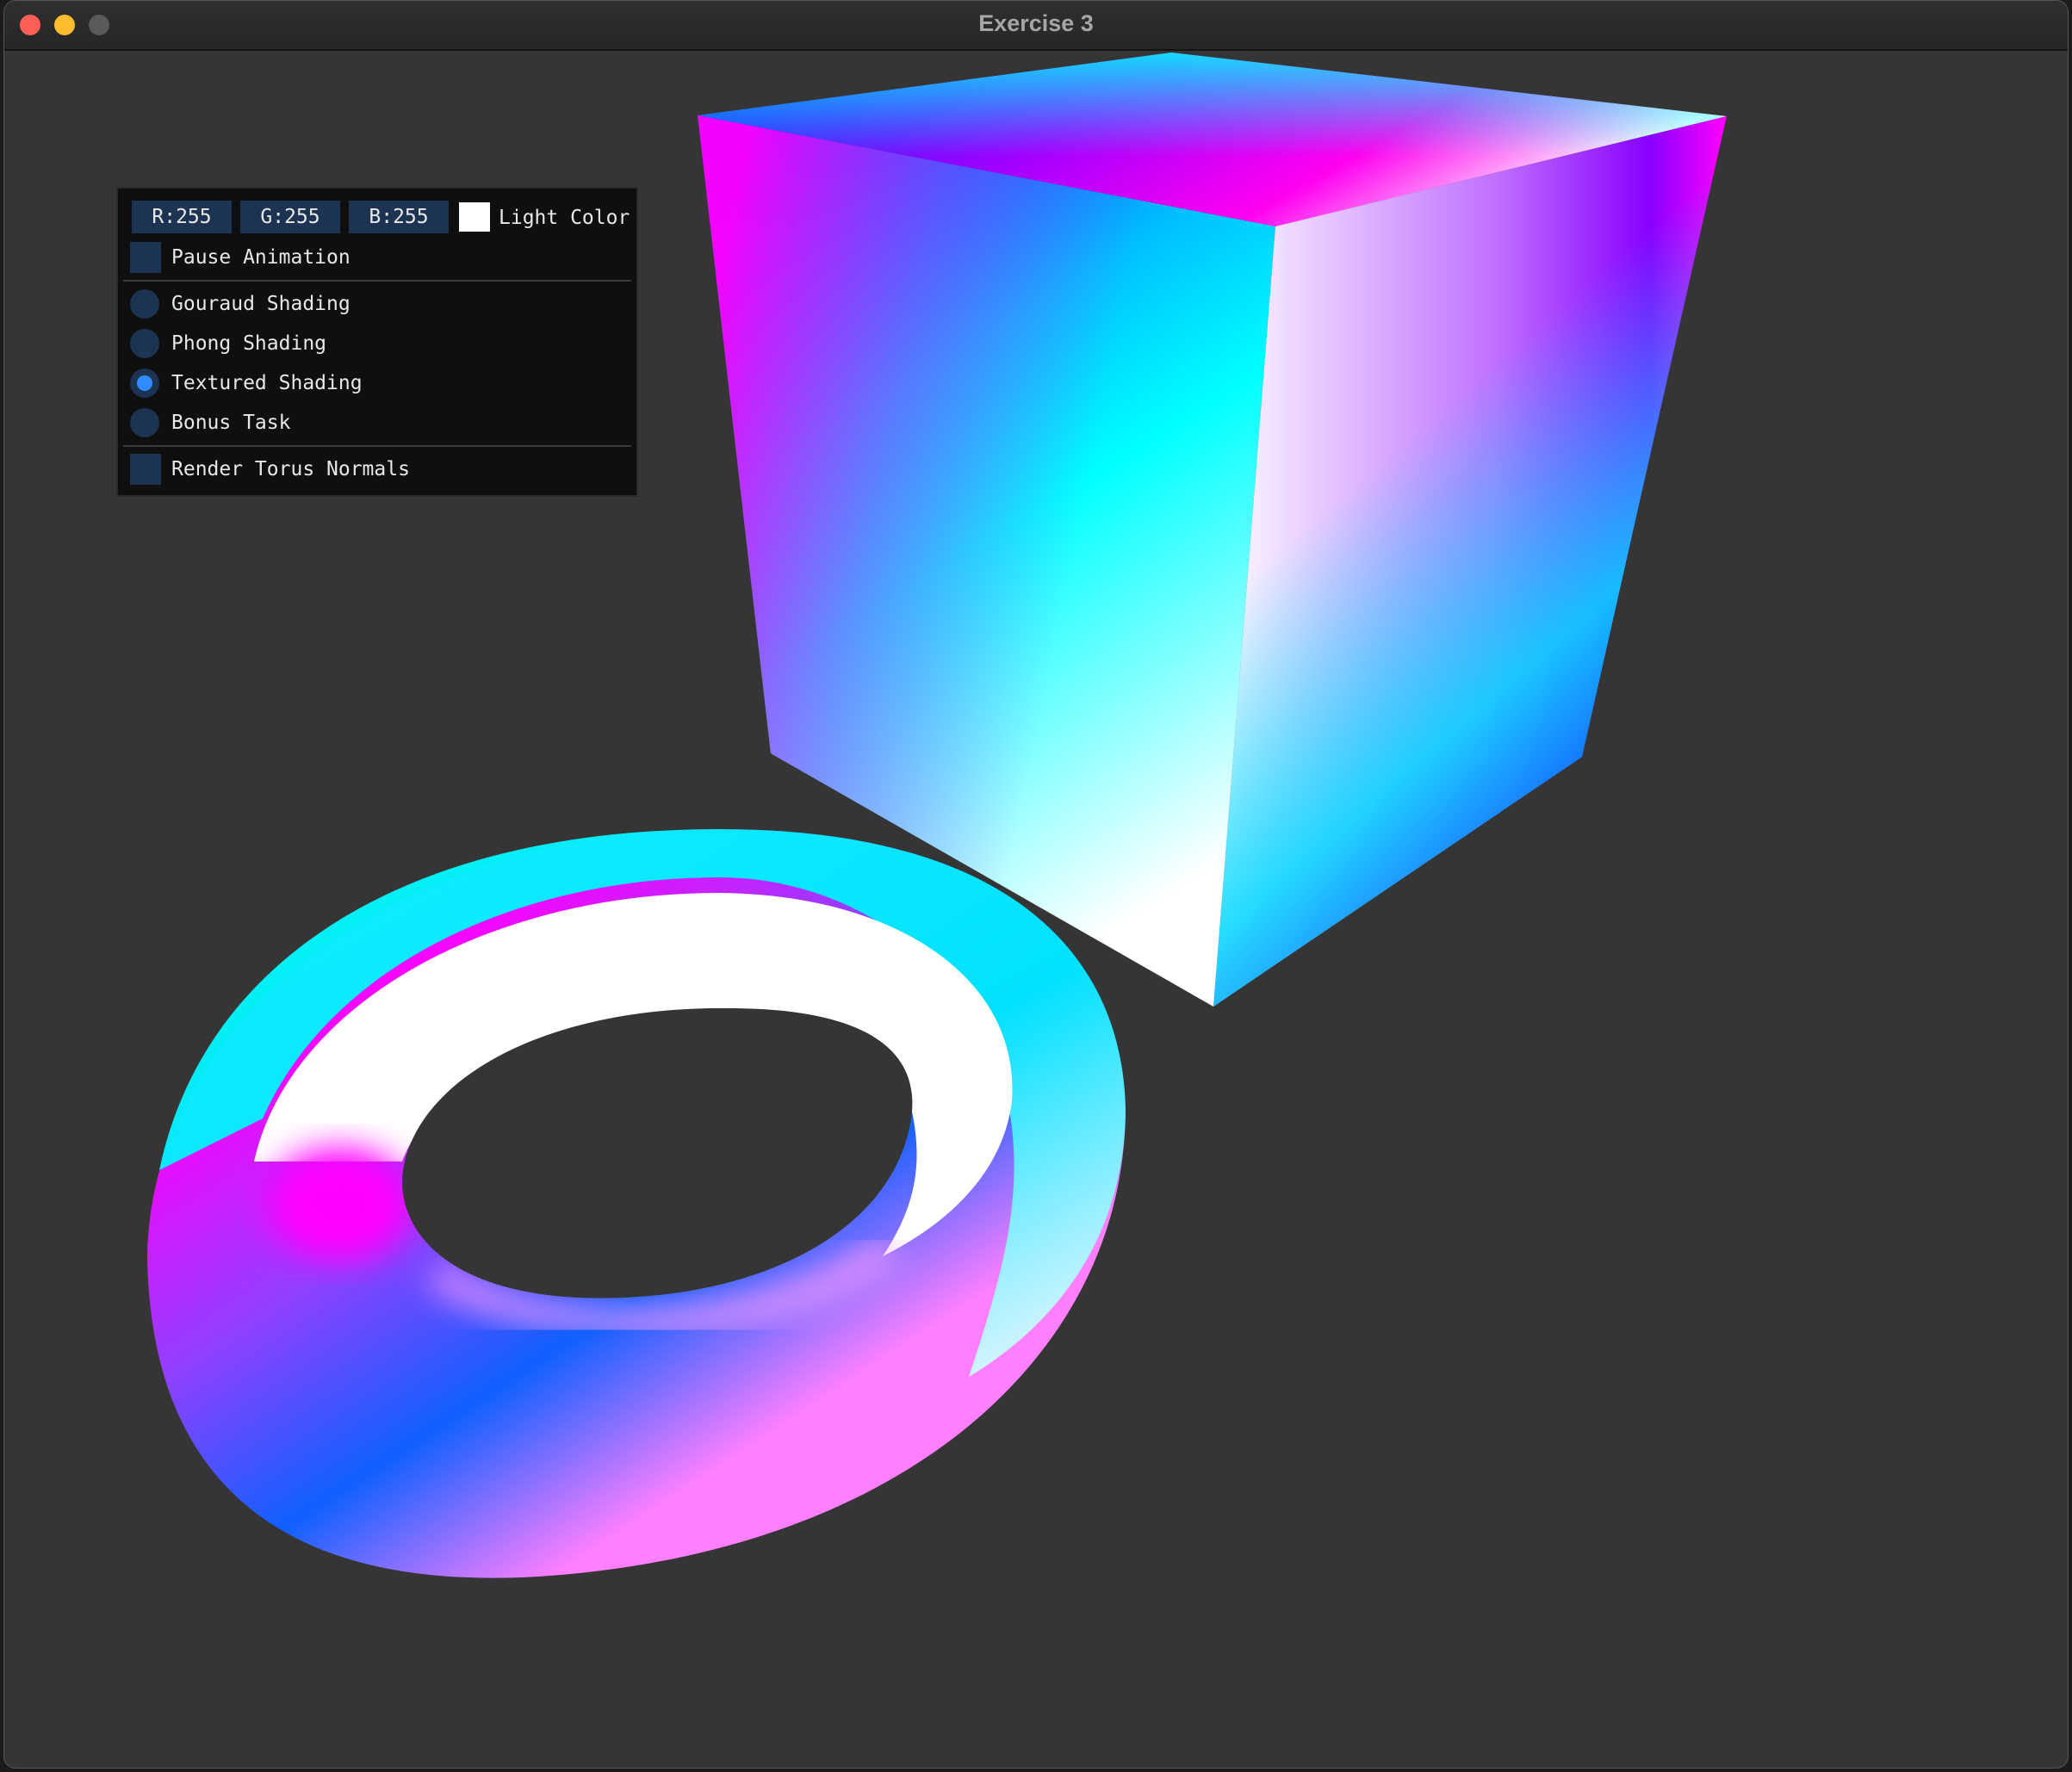  What do you see at coordinates (144, 383) in the screenshot?
I see `textured-shading-radio` at bounding box center [144, 383].